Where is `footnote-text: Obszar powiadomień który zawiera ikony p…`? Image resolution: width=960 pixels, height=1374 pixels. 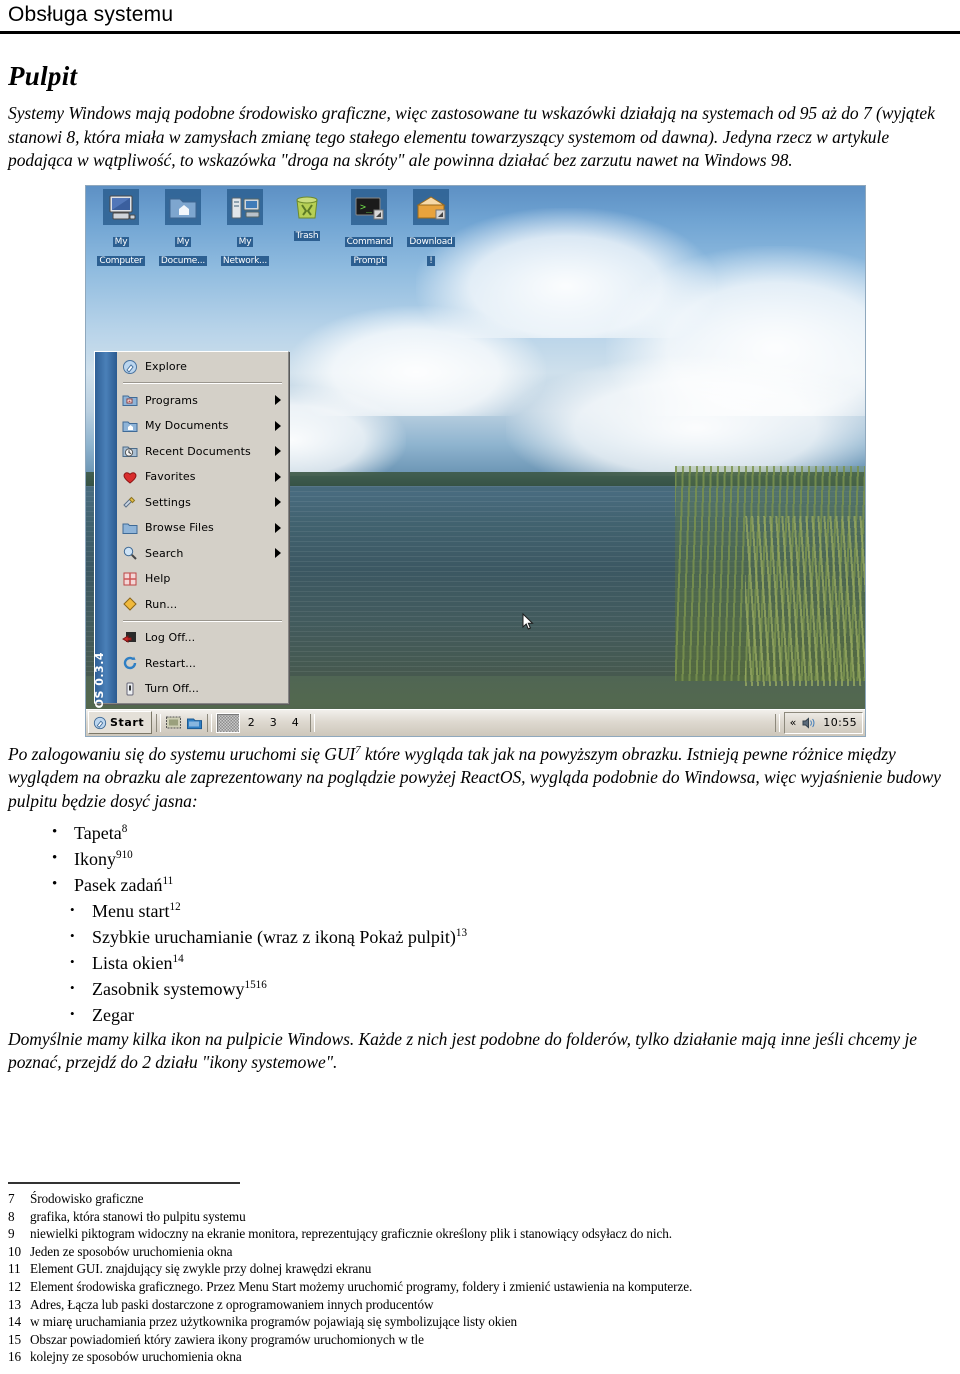
footnote-text: Obszar powiadomień który zawiera ikony p… is located at coordinates (227, 1339).